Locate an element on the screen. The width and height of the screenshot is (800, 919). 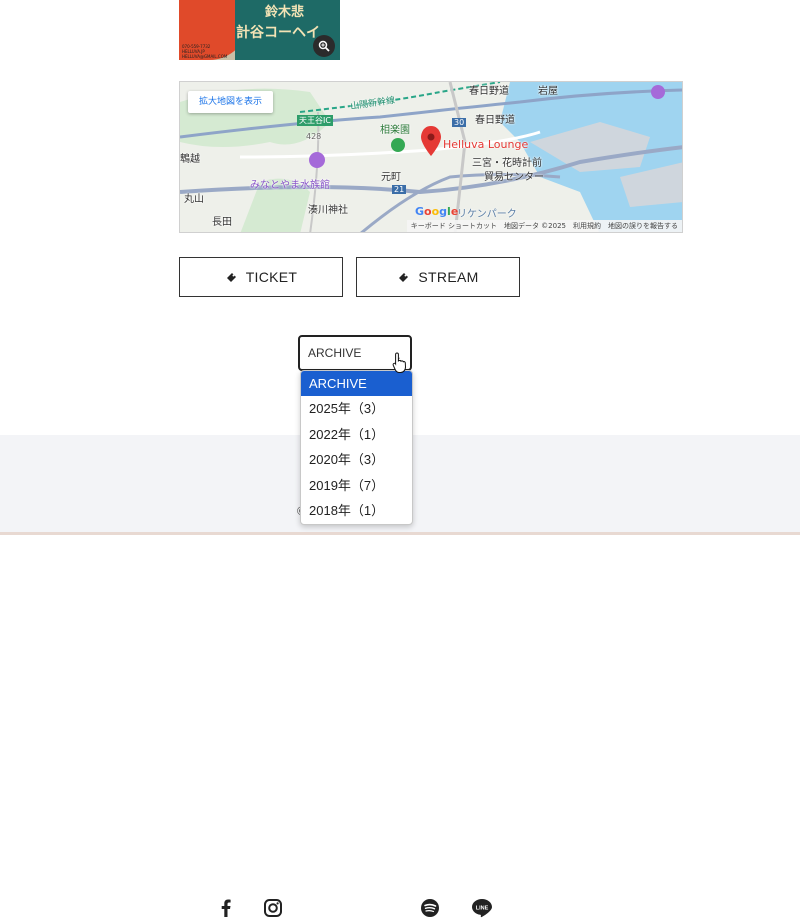
stream-button: STREAM is located at coordinates (438, 277).